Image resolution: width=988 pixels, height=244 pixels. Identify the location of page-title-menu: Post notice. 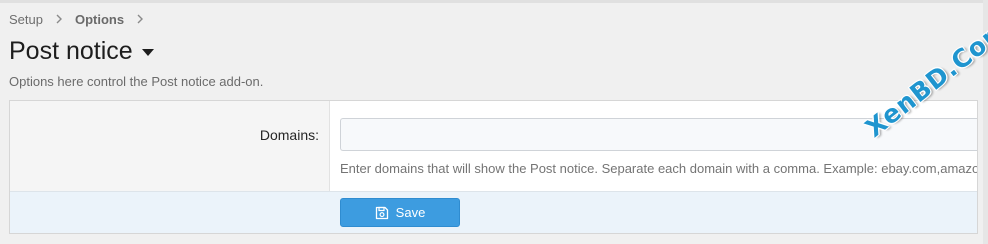
(82, 51).